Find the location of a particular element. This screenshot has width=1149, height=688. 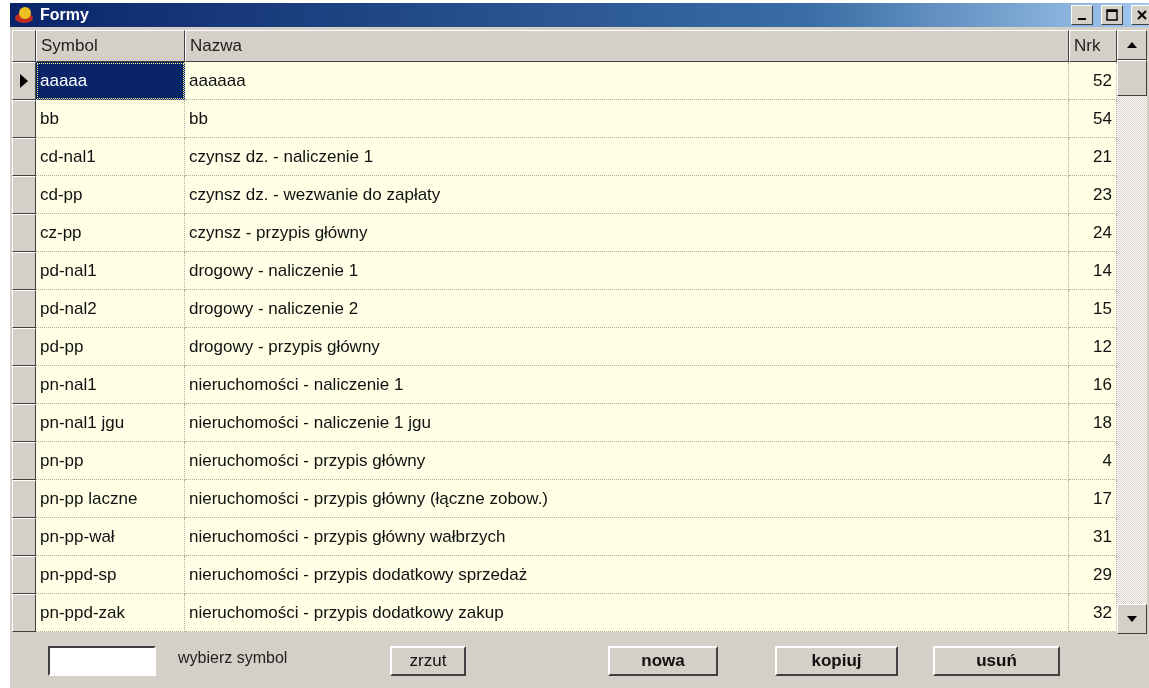

table-cell: cd-nal1 is located at coordinates (110, 157).